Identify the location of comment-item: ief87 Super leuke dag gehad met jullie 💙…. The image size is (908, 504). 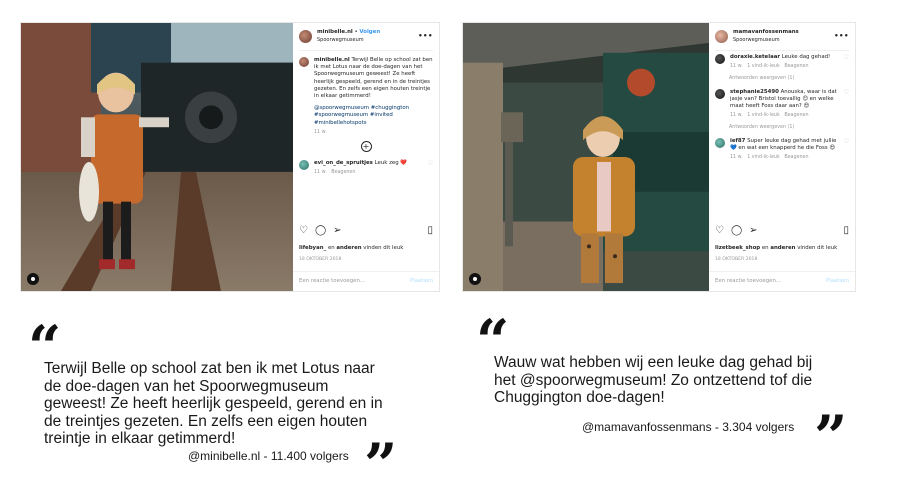
(782, 149).